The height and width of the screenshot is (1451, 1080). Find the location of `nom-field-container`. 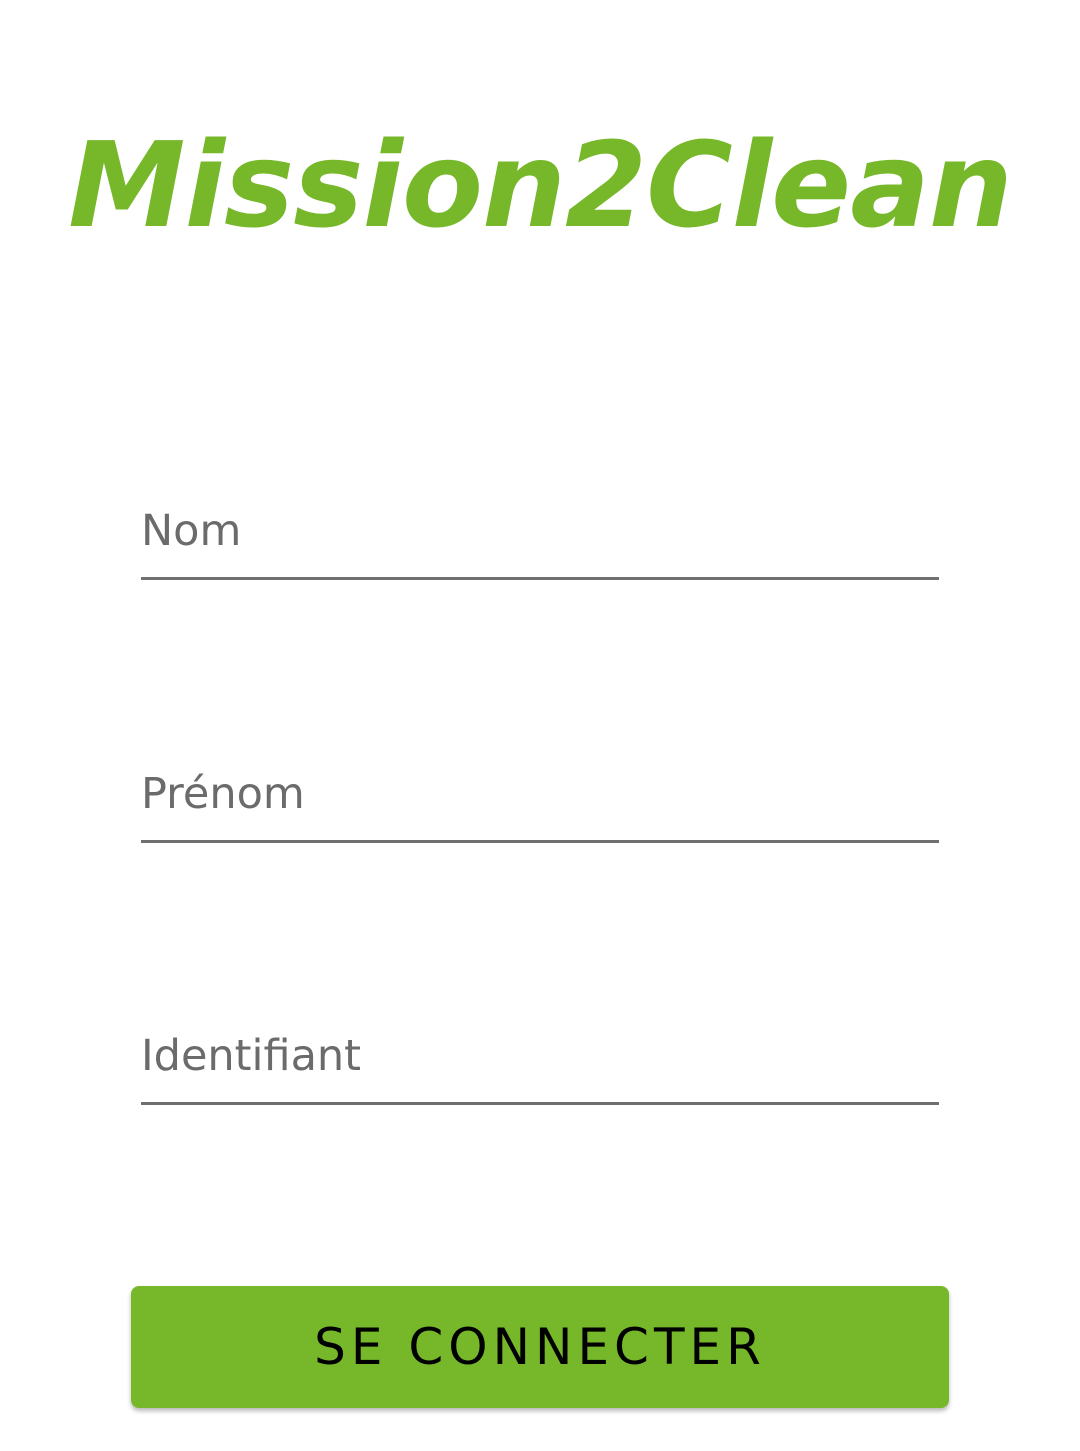

nom-field-container is located at coordinates (540, 539).